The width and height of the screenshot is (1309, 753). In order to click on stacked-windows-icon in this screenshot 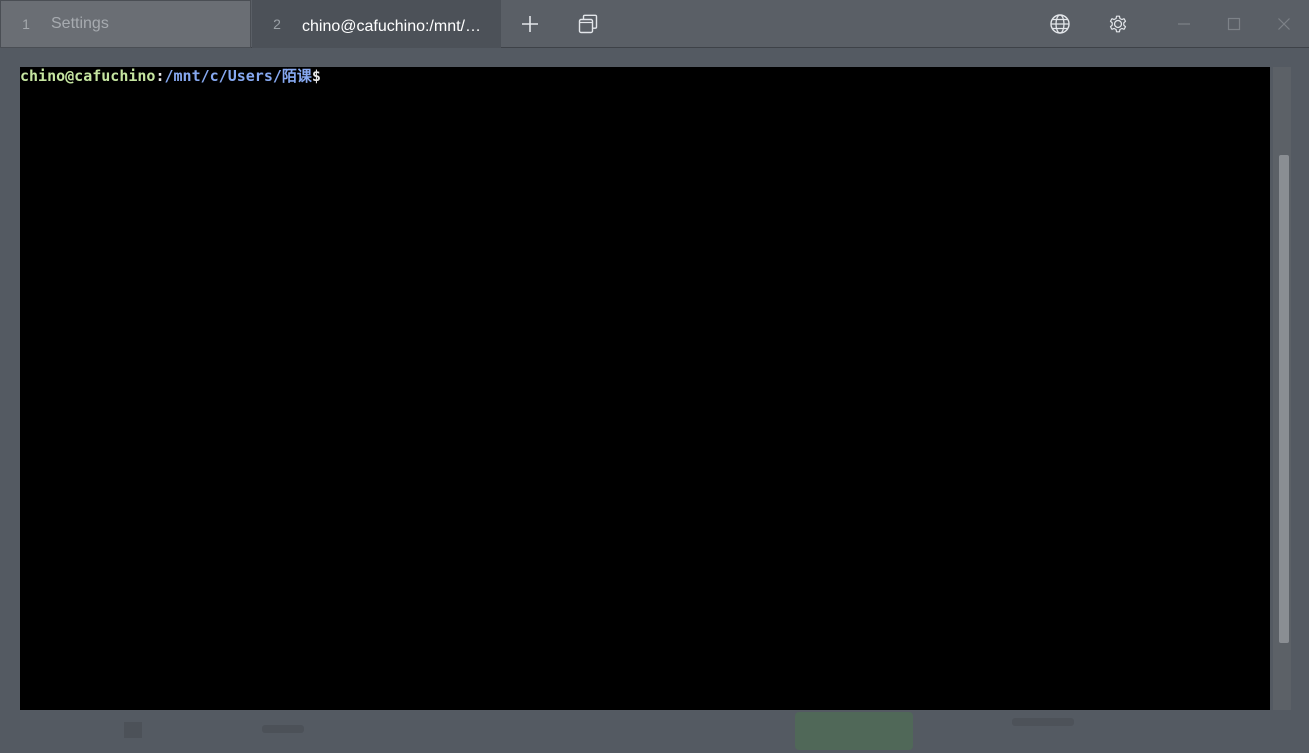, I will do `click(588, 24)`.